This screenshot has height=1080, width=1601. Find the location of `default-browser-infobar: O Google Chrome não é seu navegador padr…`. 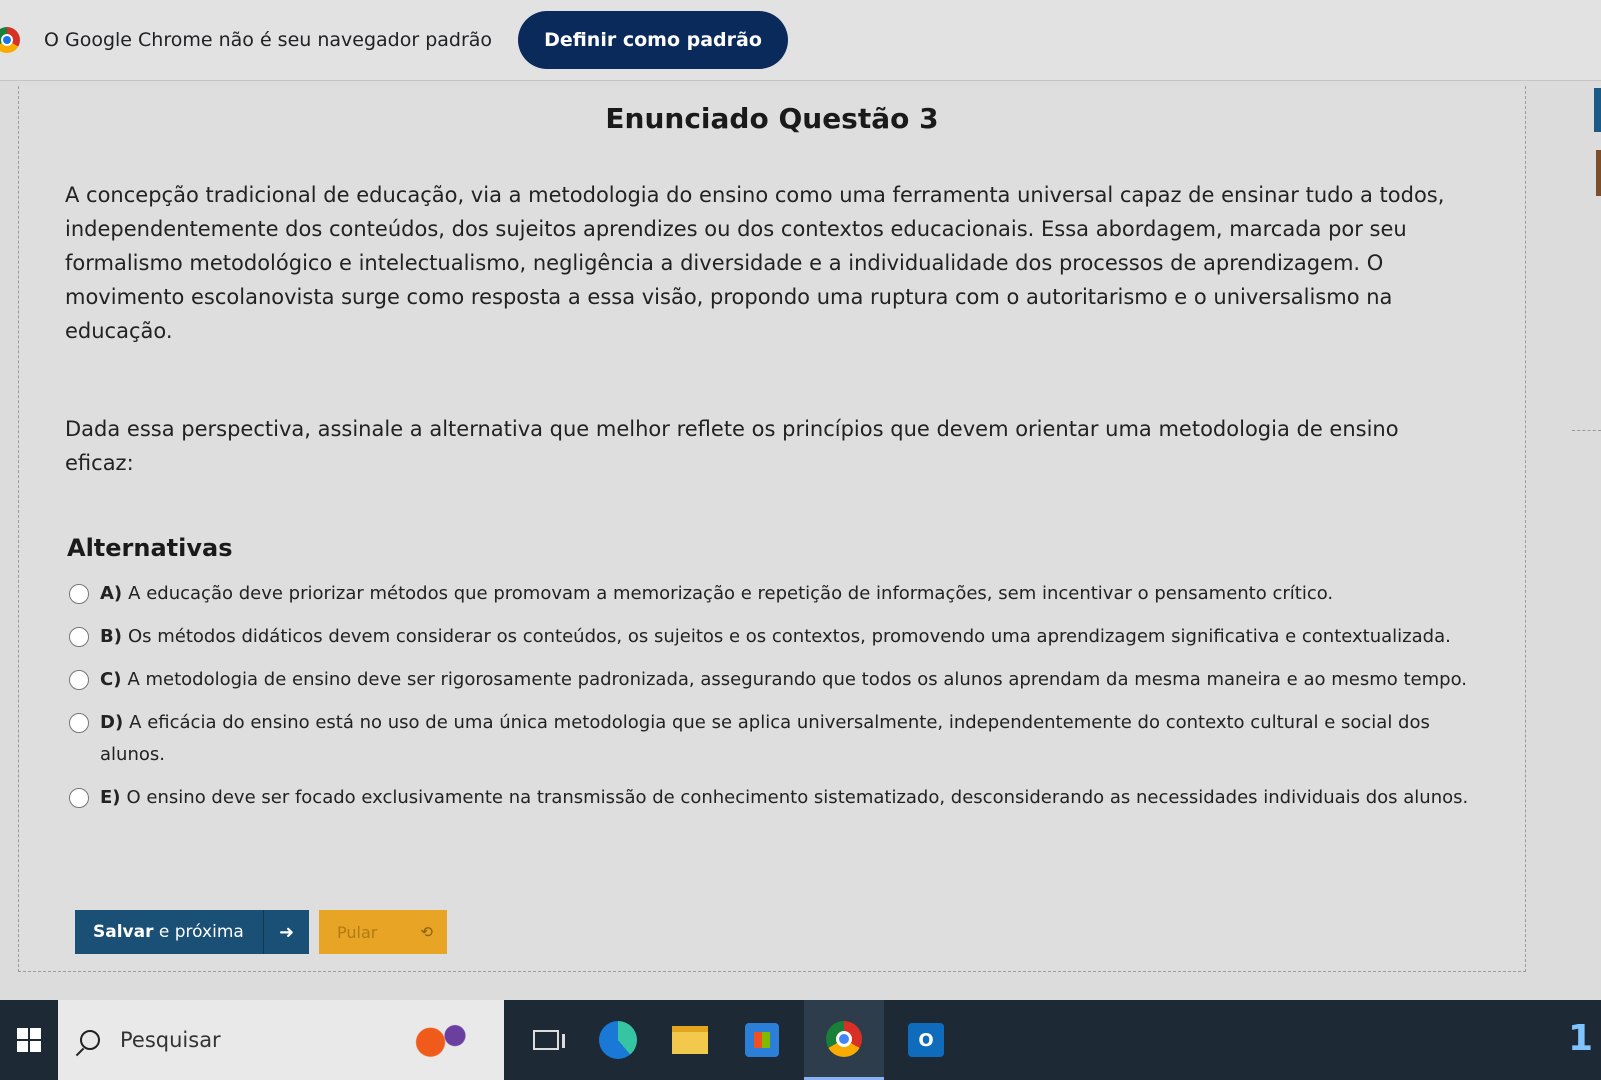

default-browser-infobar: O Google Chrome não é seu navegador padr… is located at coordinates (800, 40).